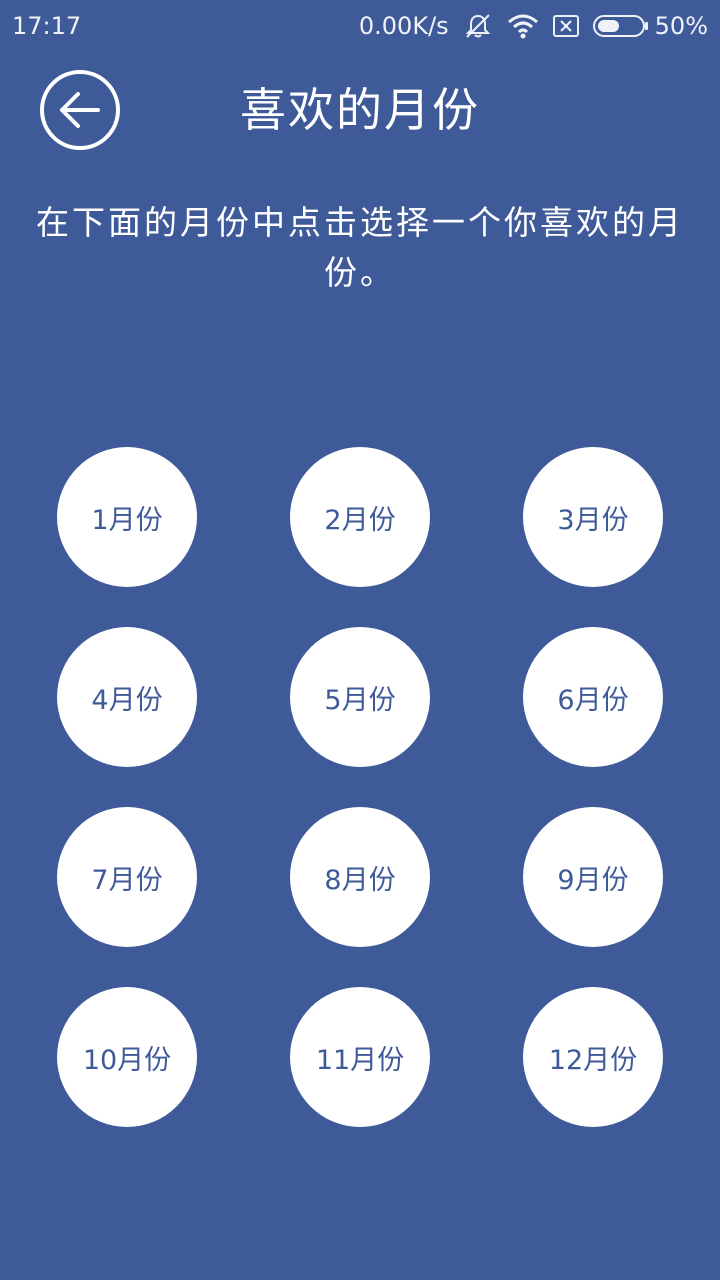  Describe the element at coordinates (360, 1057) in the screenshot. I see `month-button-11: 11月份` at that location.